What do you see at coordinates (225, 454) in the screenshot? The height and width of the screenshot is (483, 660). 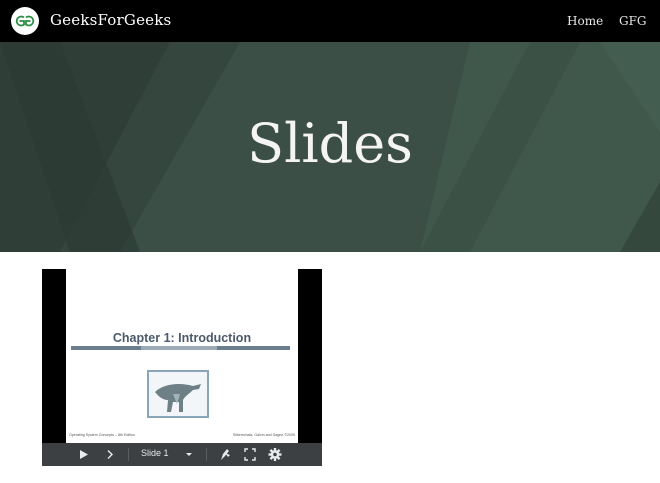 I see `laser-pointer-icon` at bounding box center [225, 454].